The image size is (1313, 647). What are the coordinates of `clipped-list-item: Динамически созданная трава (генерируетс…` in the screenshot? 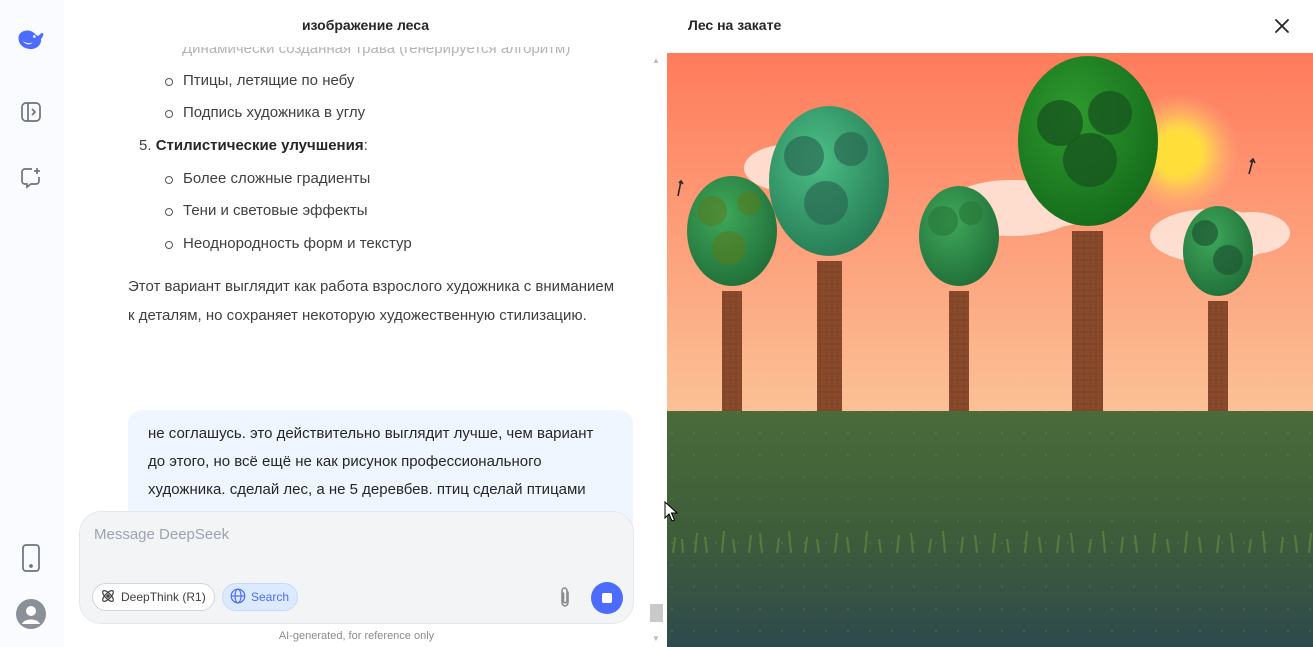 It's located at (376, 48).